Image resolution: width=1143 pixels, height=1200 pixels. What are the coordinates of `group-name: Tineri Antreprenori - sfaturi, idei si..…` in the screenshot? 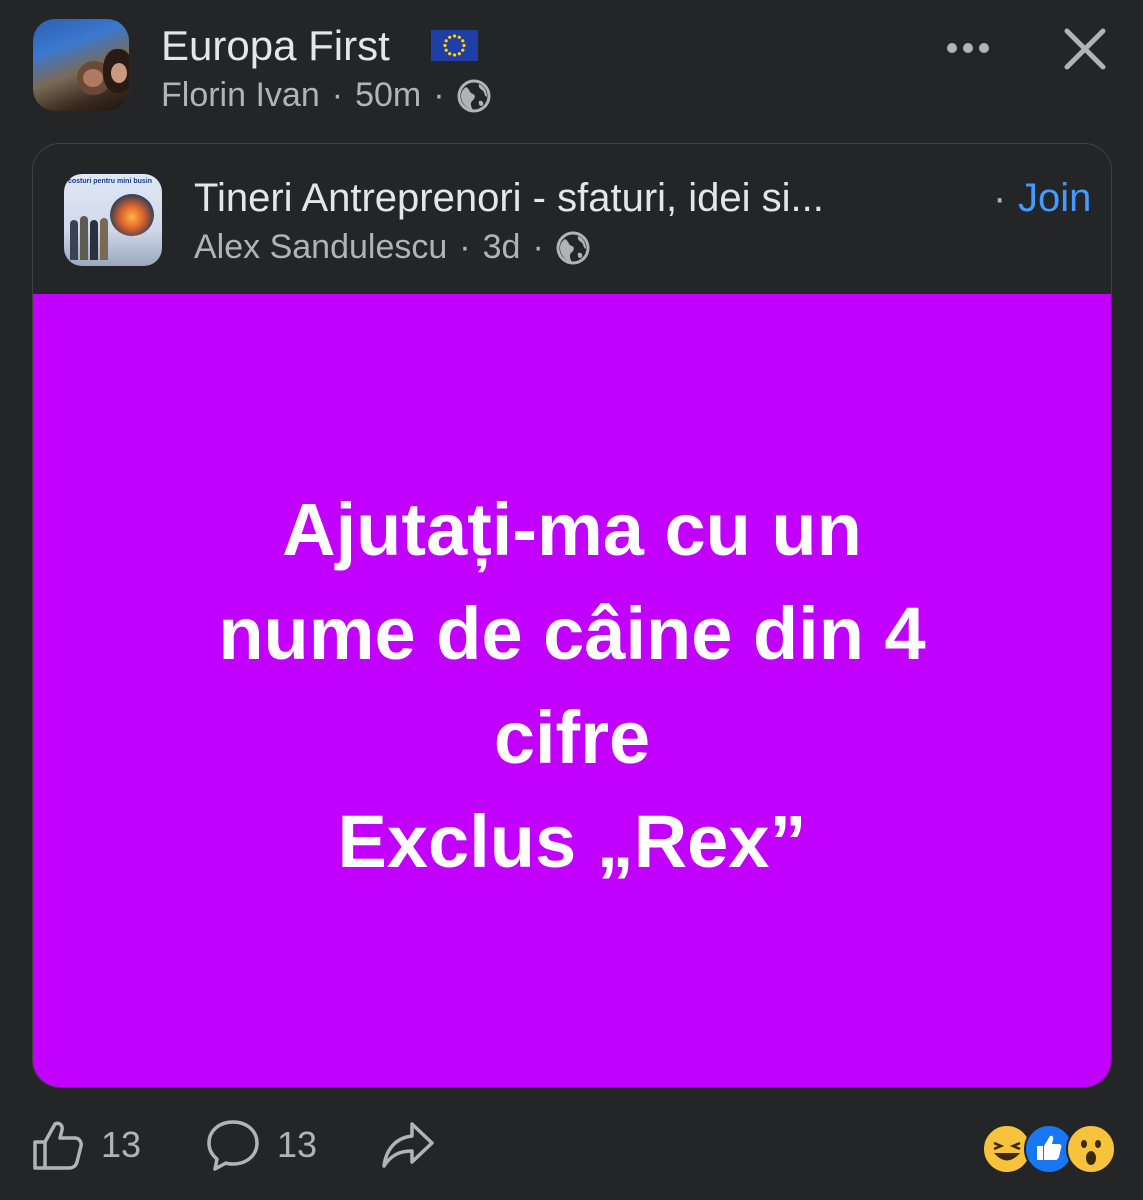 It's located at (509, 198).